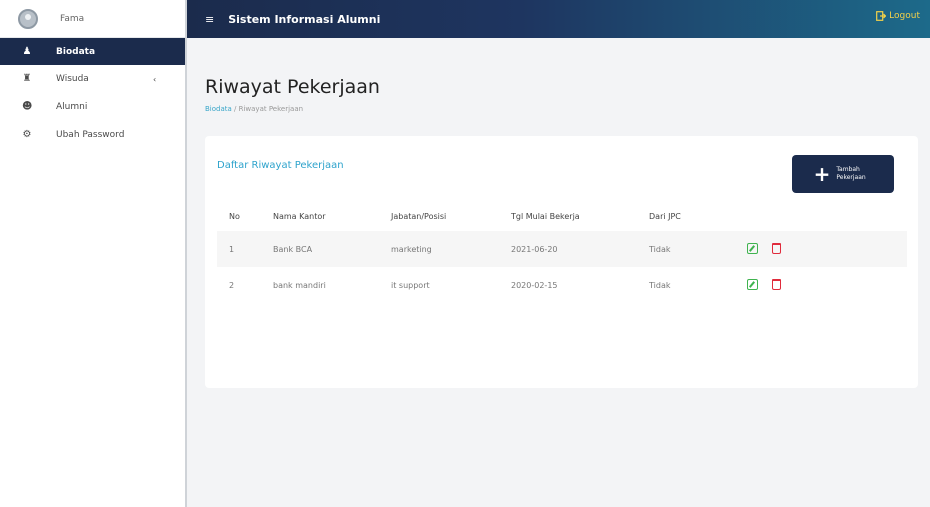 This screenshot has height=507, width=930. Describe the element at coordinates (271, 109) in the screenshot. I see `breadcrumb-current: Riwayat Pekerjaan` at that location.